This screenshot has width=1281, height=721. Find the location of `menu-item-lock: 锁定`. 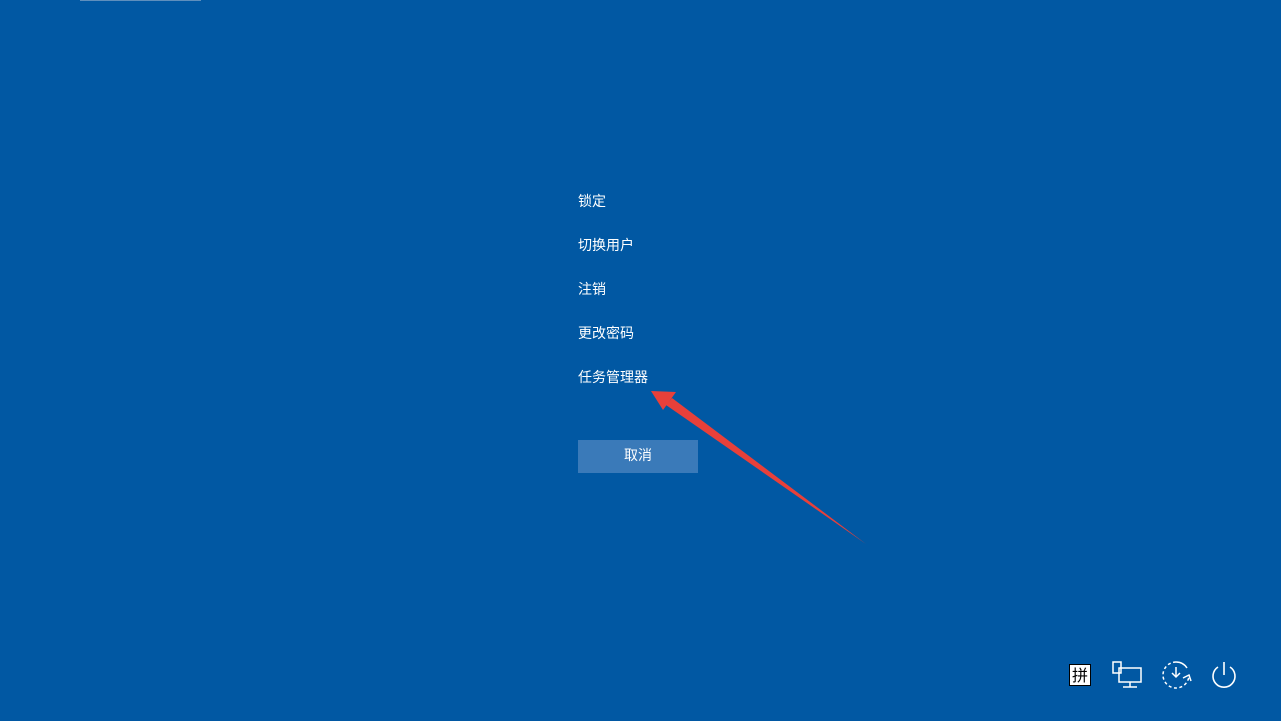

menu-item-lock: 锁定 is located at coordinates (658, 212).